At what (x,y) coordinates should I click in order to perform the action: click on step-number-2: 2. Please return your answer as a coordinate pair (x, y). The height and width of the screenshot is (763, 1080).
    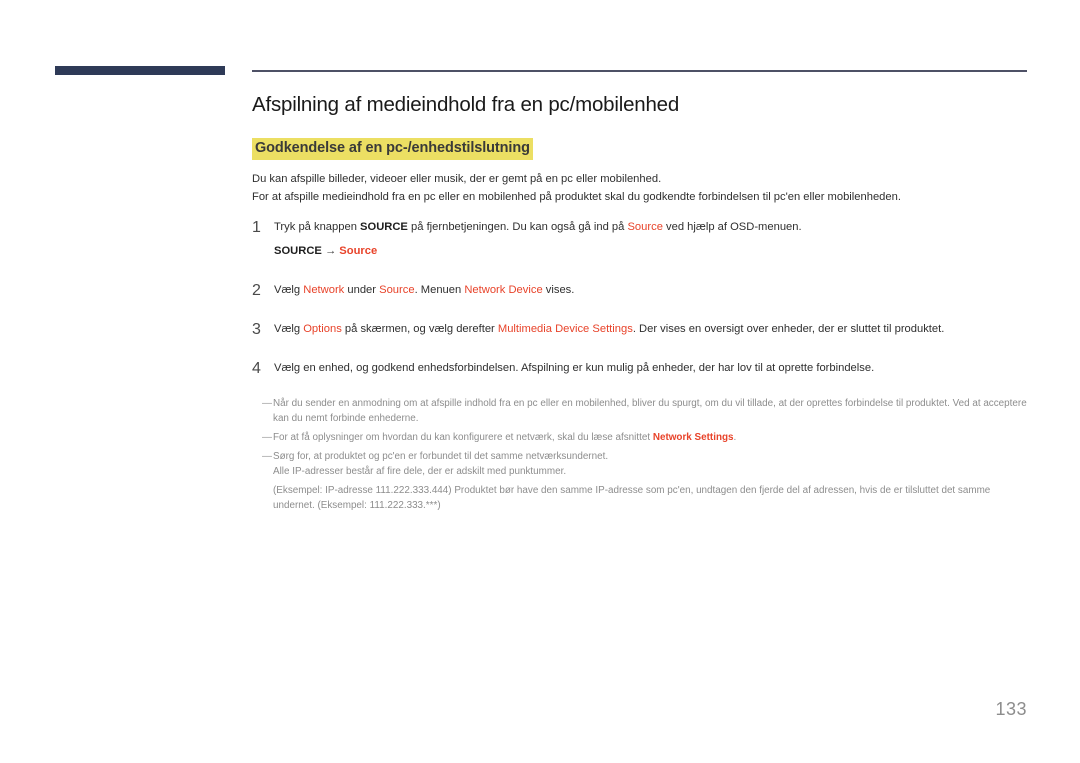
    Looking at the image, I should click on (256, 290).